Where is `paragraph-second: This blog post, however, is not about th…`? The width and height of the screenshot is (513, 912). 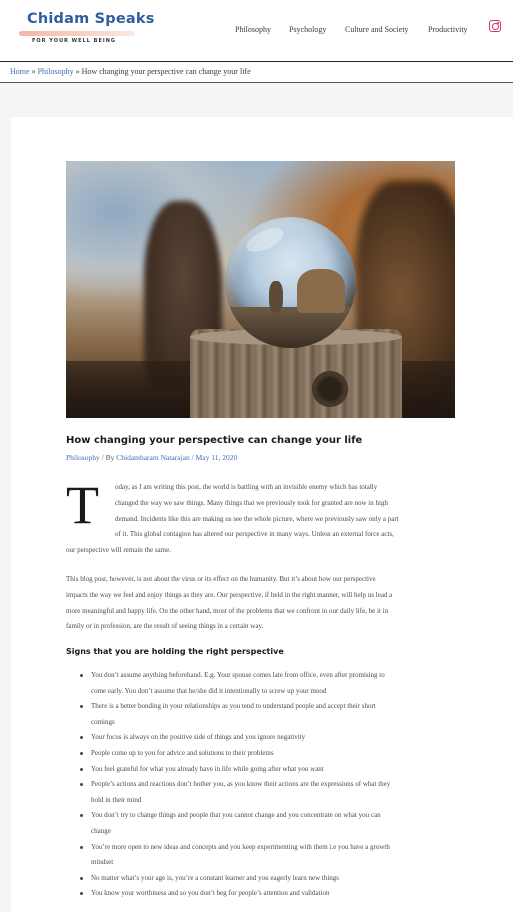 paragraph-second: This blog post, however, is not about th… is located at coordinates (229, 603).